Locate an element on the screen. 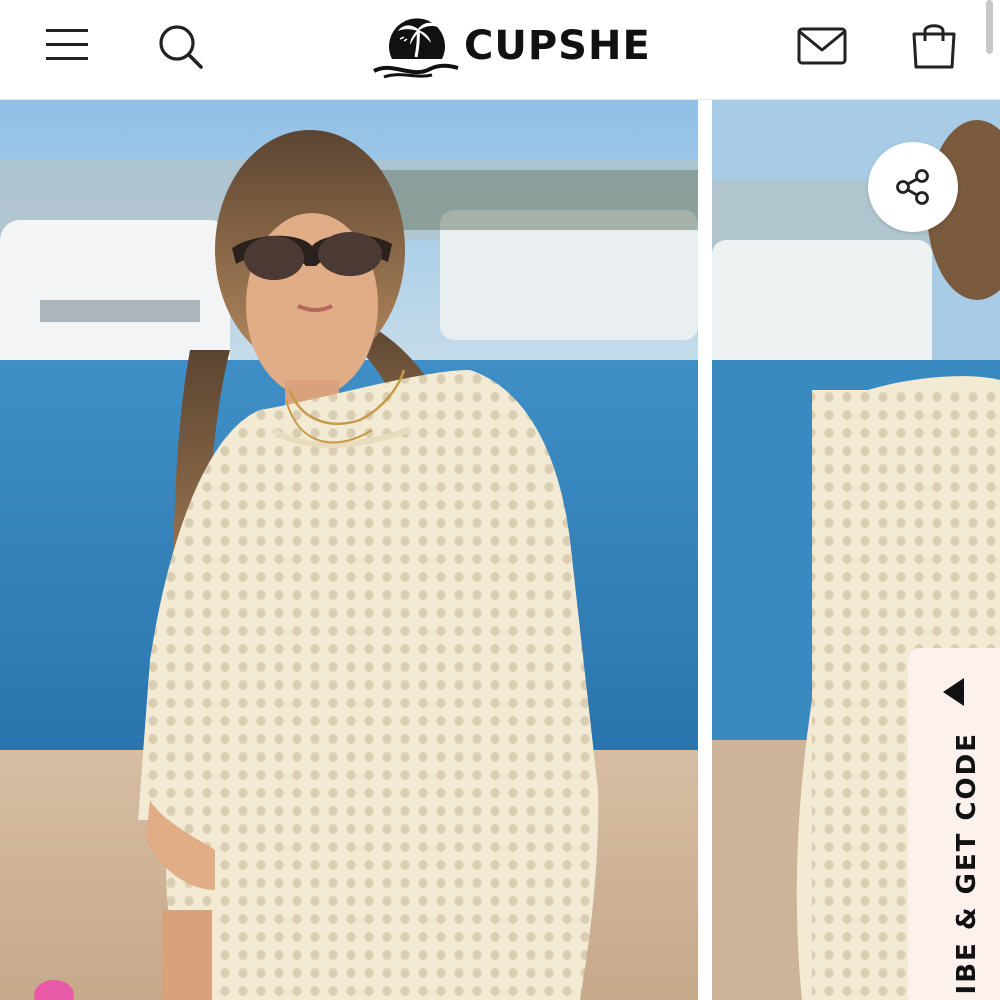  subscribe-get-code-tab: IBE & GET CODE is located at coordinates (954, 824).